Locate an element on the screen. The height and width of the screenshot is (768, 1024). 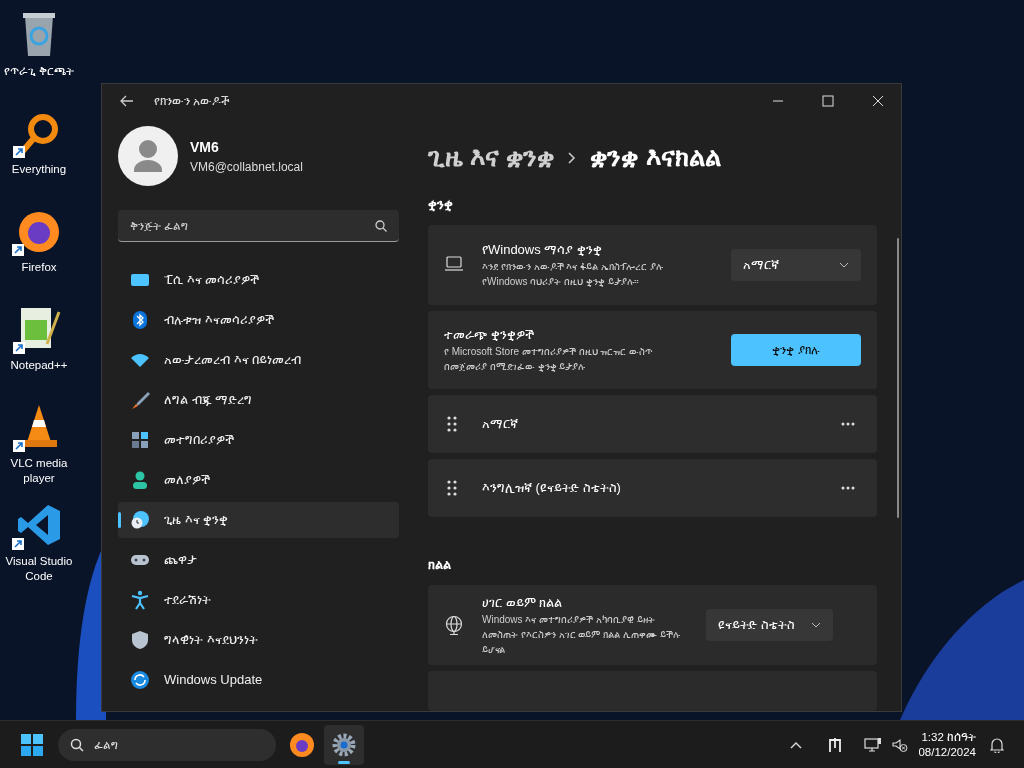
page-title: ቋንቋ እናክልል is located at coordinates (655, 157).